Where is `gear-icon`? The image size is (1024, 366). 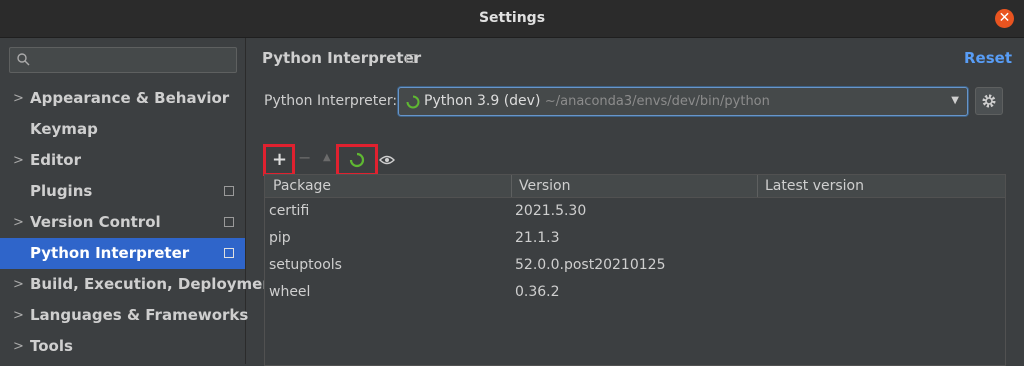
gear-icon is located at coordinates (989, 103).